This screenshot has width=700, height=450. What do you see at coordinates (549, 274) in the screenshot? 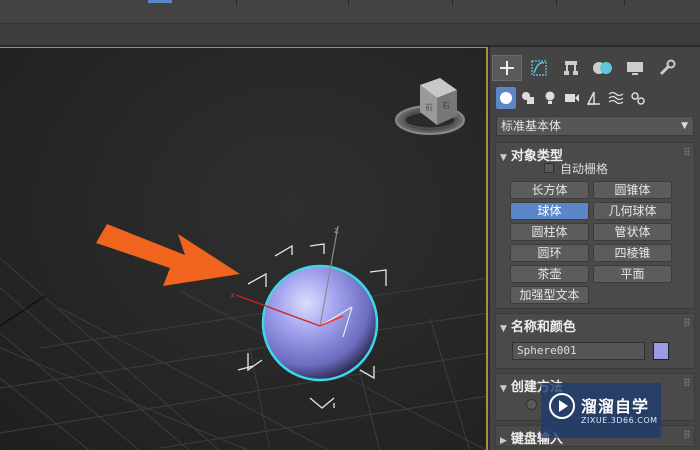
I see `object-button-teapot: 茶壶` at bounding box center [549, 274].